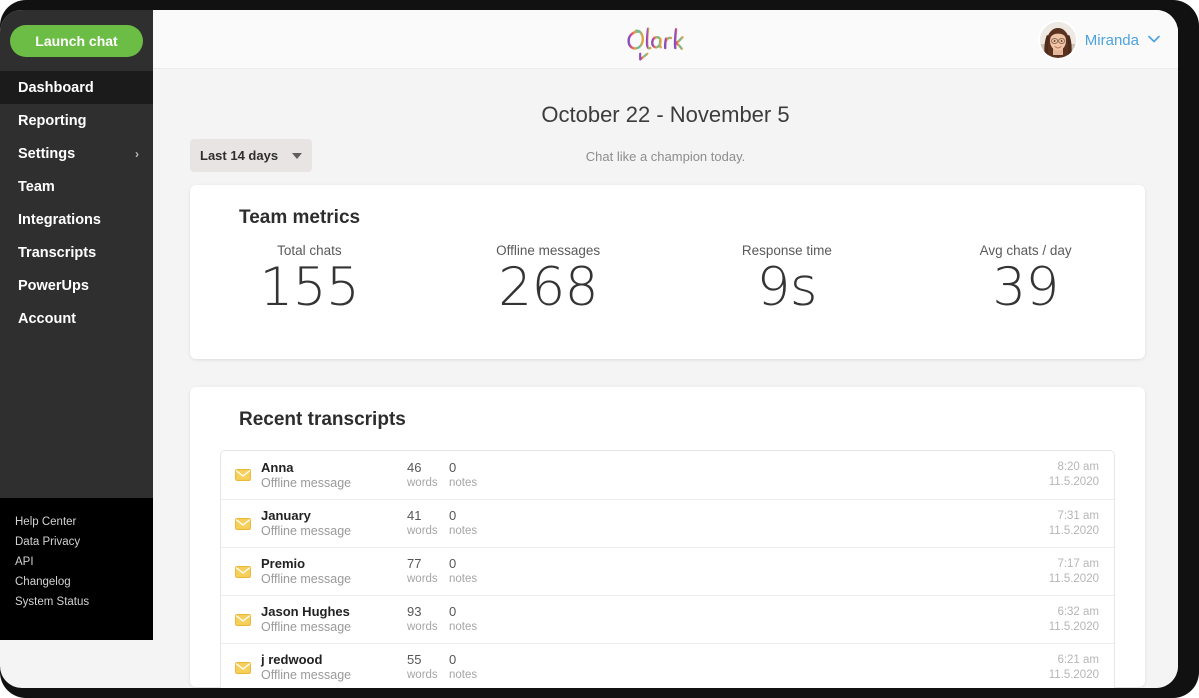 The height and width of the screenshot is (698, 1199). I want to click on metric-value: 9s, so click(787, 287).